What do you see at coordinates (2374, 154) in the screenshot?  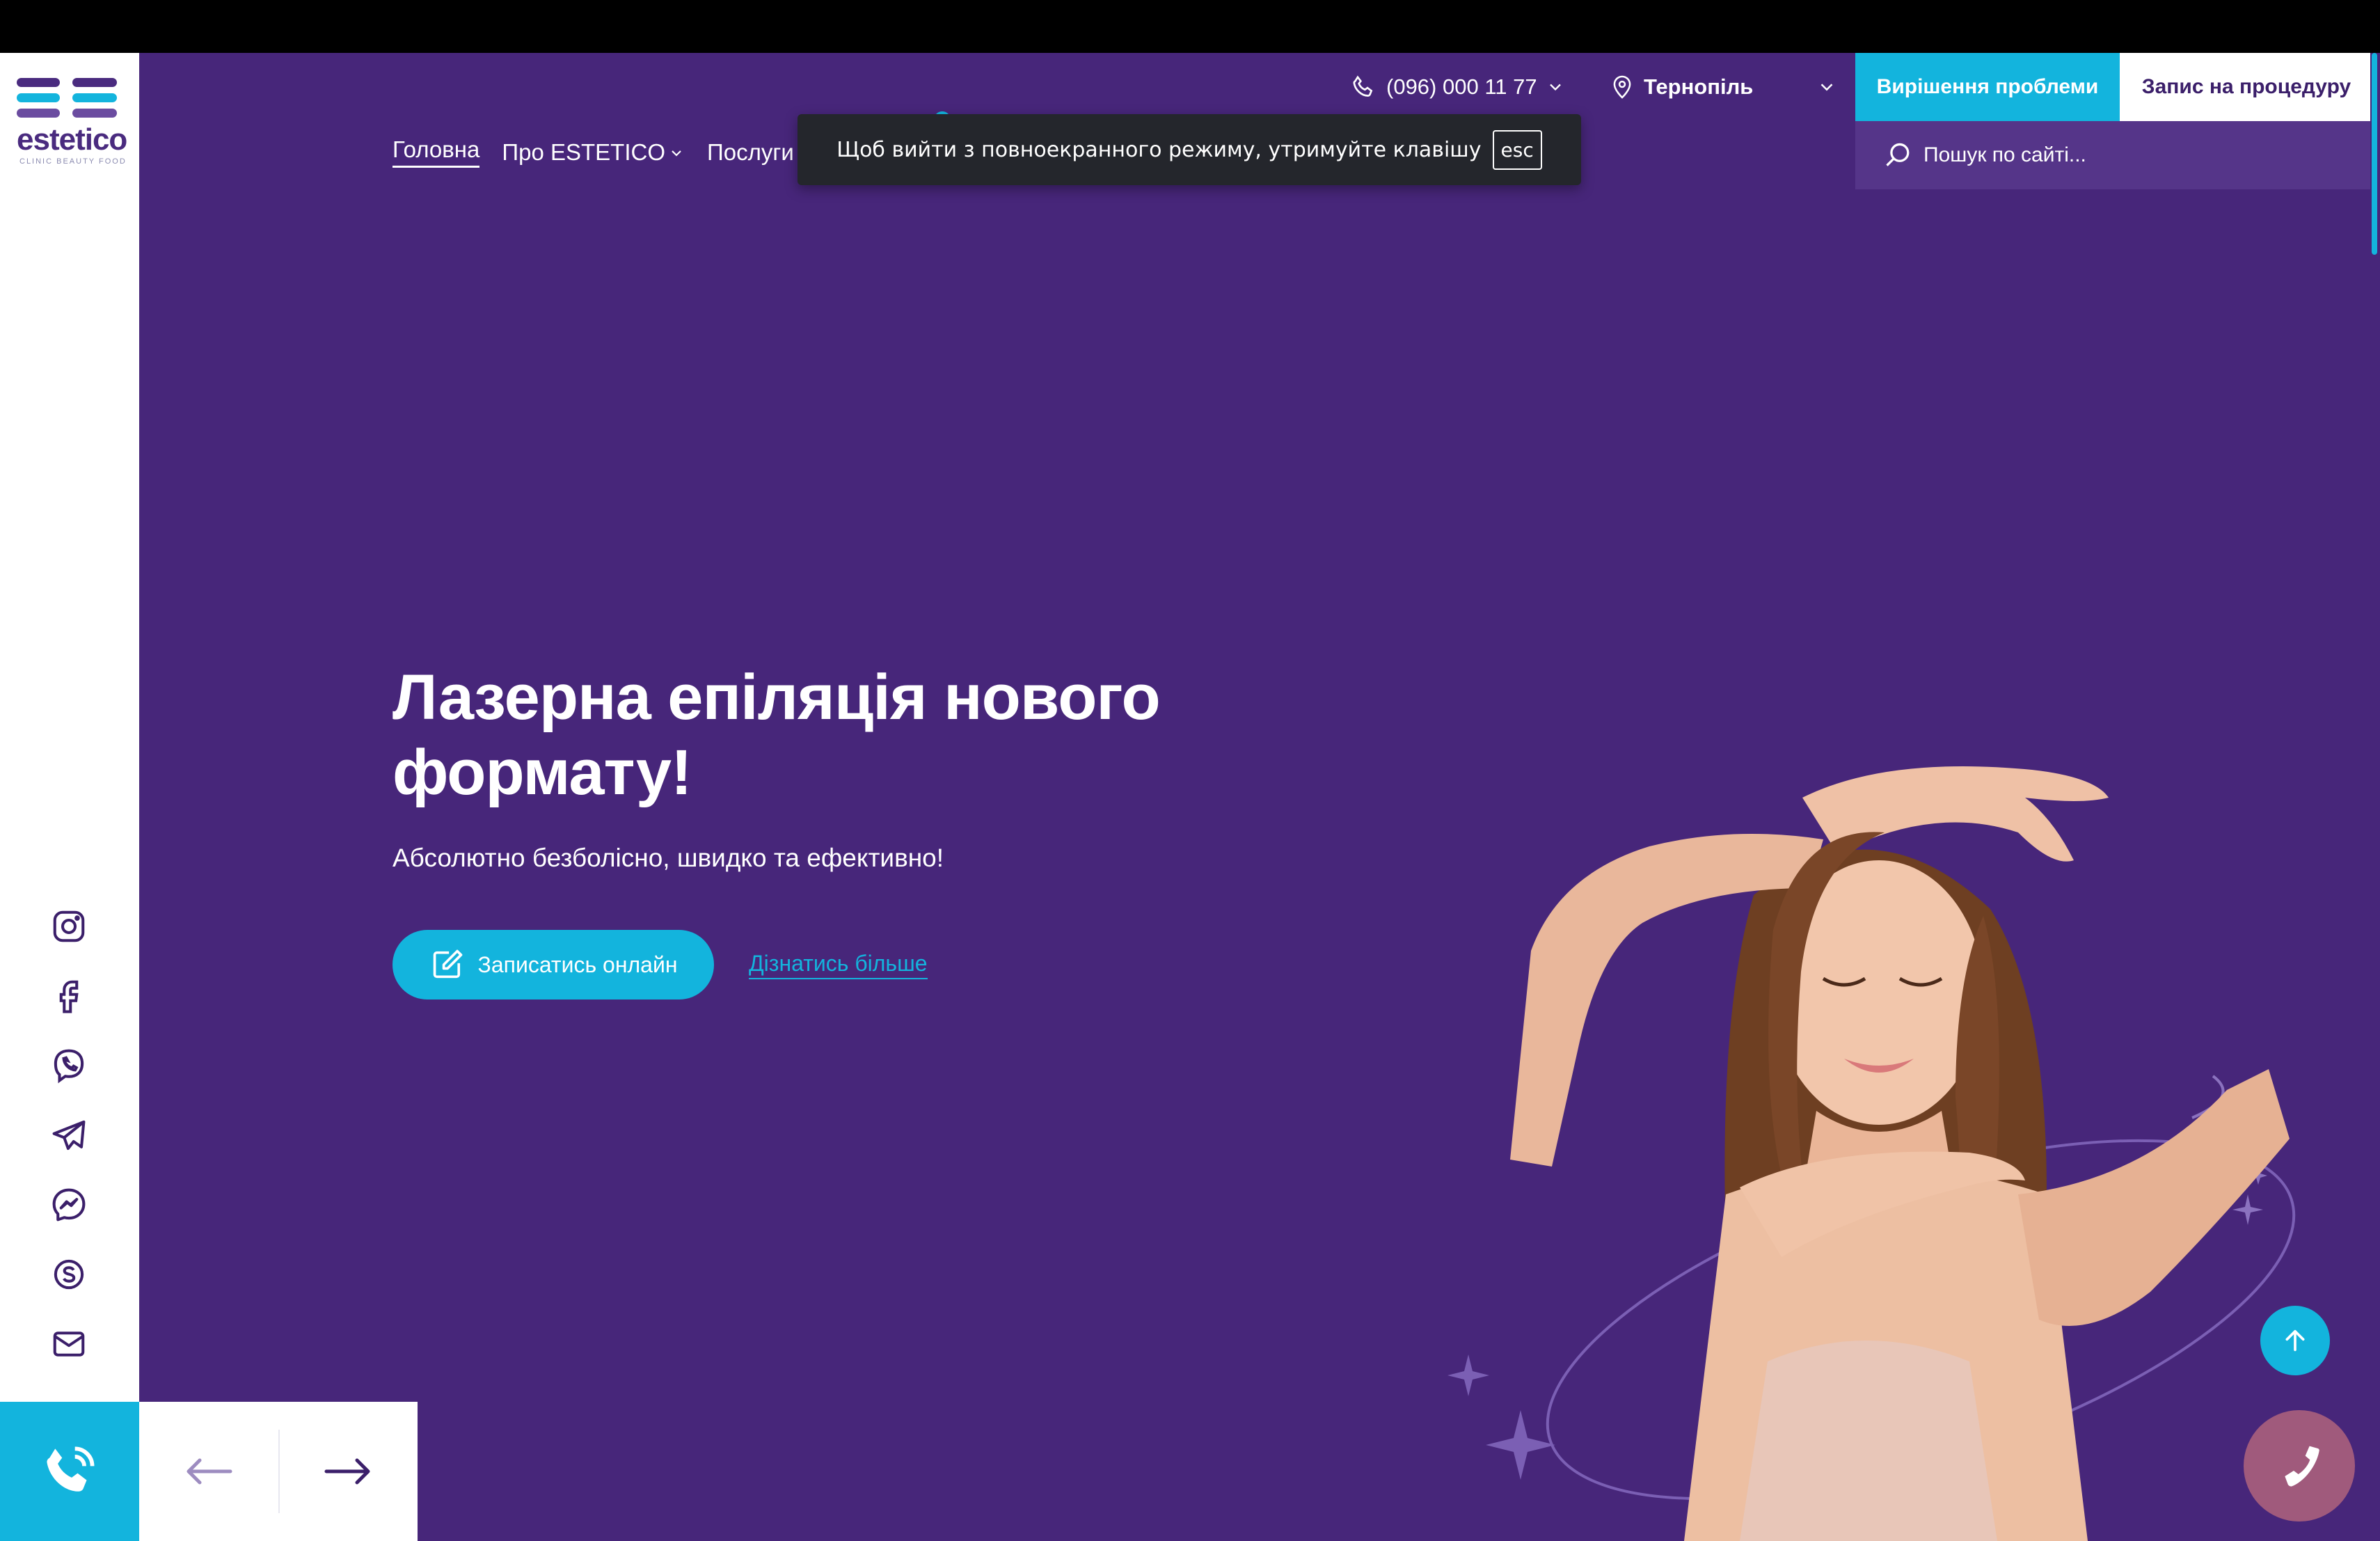 I see `scrollbar-thumb` at bounding box center [2374, 154].